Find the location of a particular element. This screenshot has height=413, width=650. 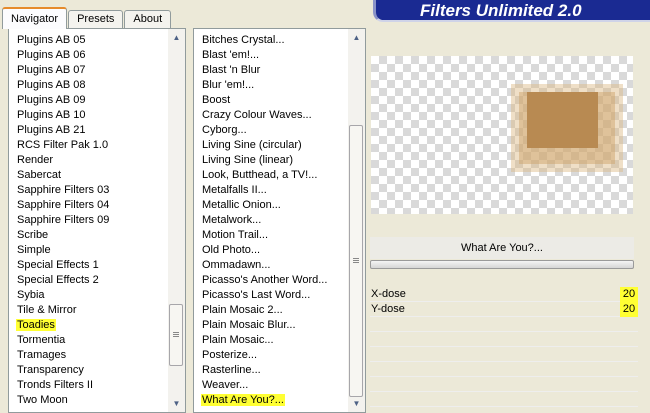

list-item-label: Tile & Mirror is located at coordinates (47, 310).